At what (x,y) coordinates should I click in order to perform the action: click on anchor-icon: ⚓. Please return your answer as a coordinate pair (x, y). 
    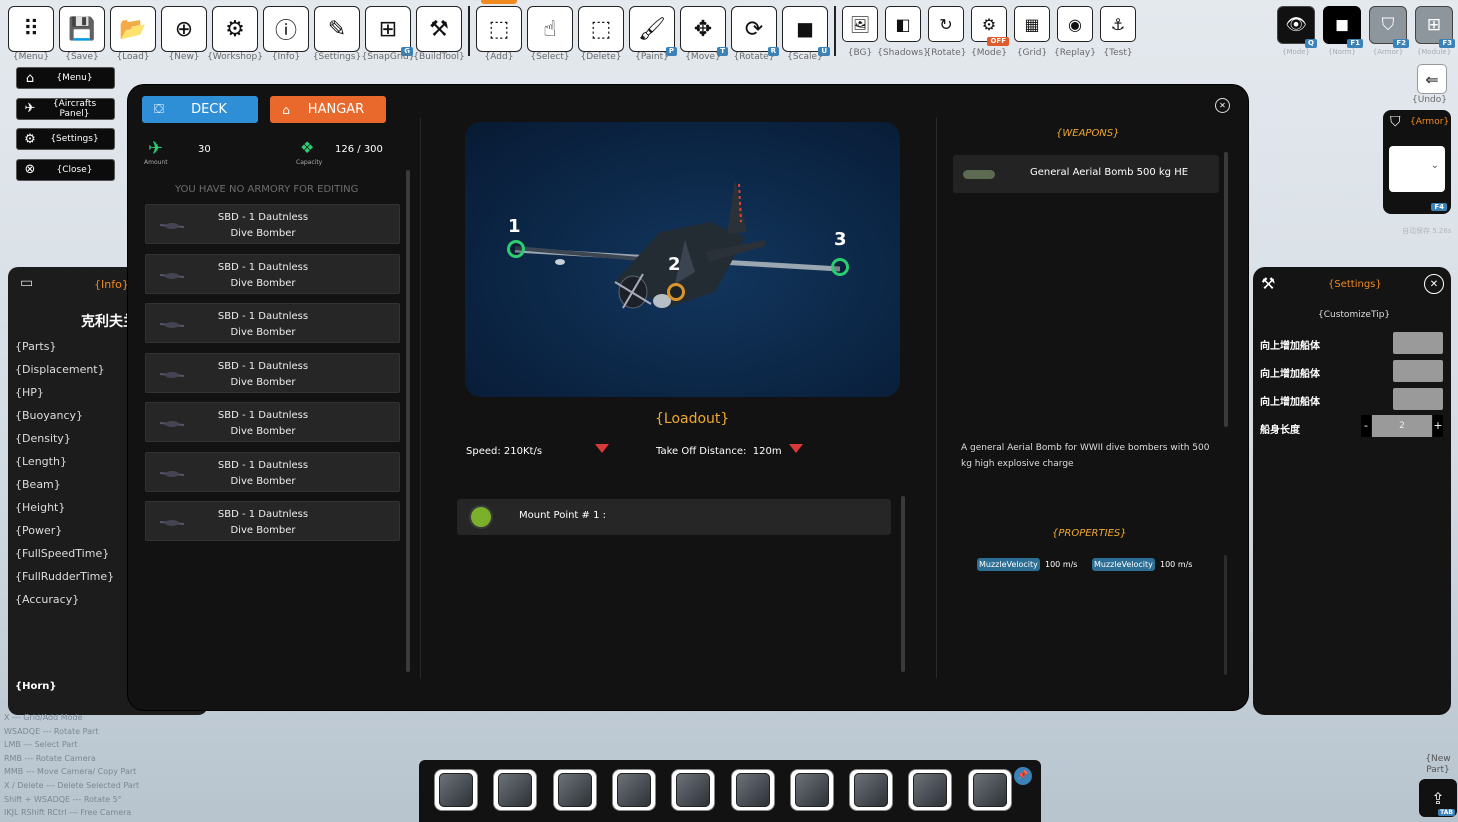
    Looking at the image, I should click on (1118, 24).